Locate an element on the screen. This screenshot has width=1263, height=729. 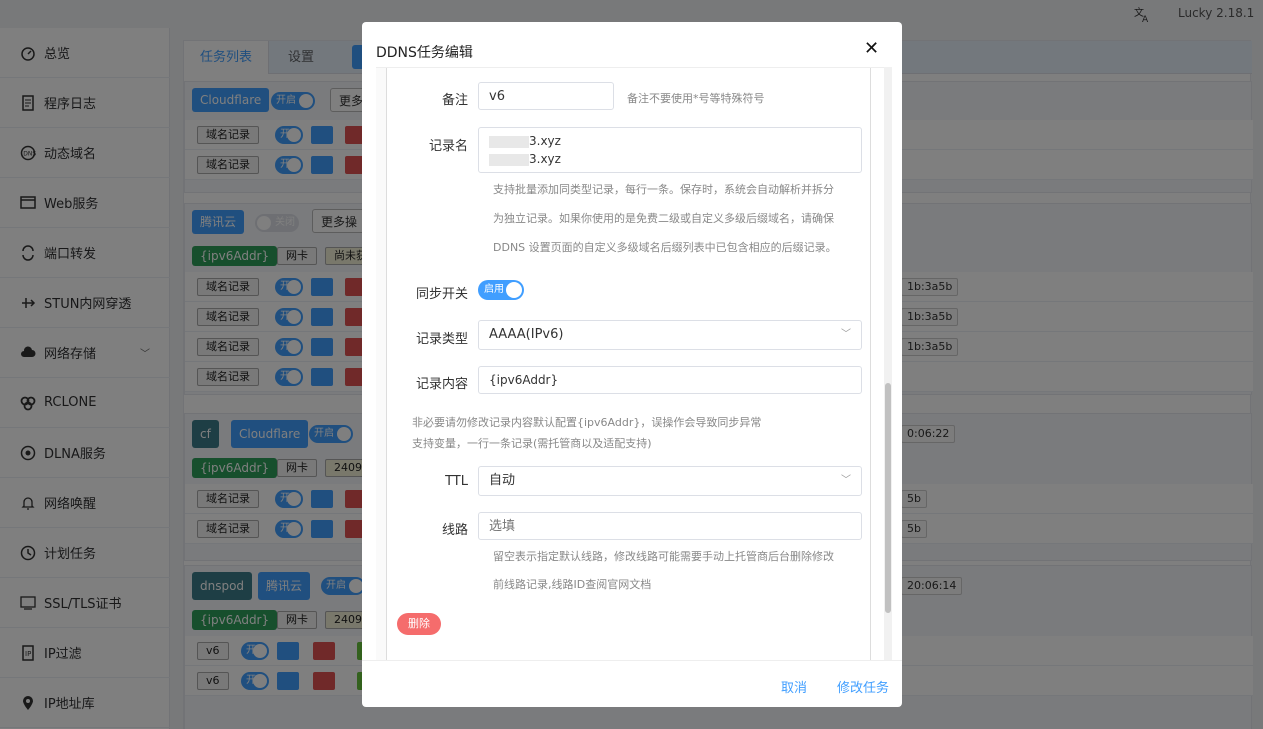
record-type-select: AAAA(IPv6) ﹀ is located at coordinates (670, 335).